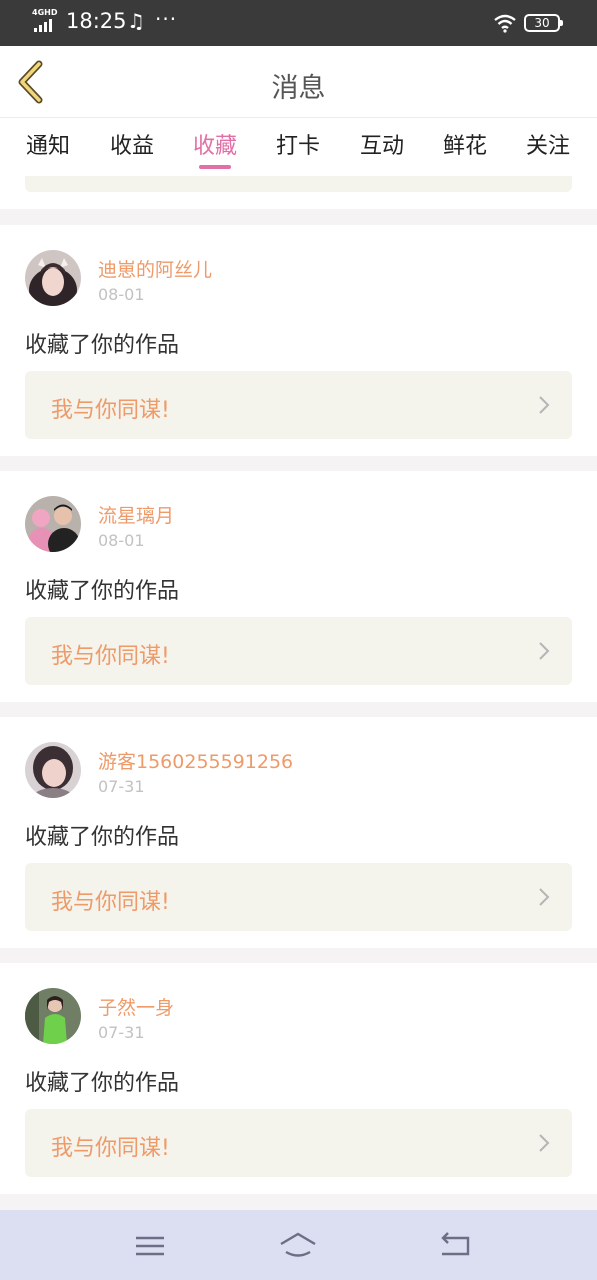 The image size is (597, 1280). Describe the element at coordinates (298, 184) in the screenshot. I see `work-link-partial` at that location.